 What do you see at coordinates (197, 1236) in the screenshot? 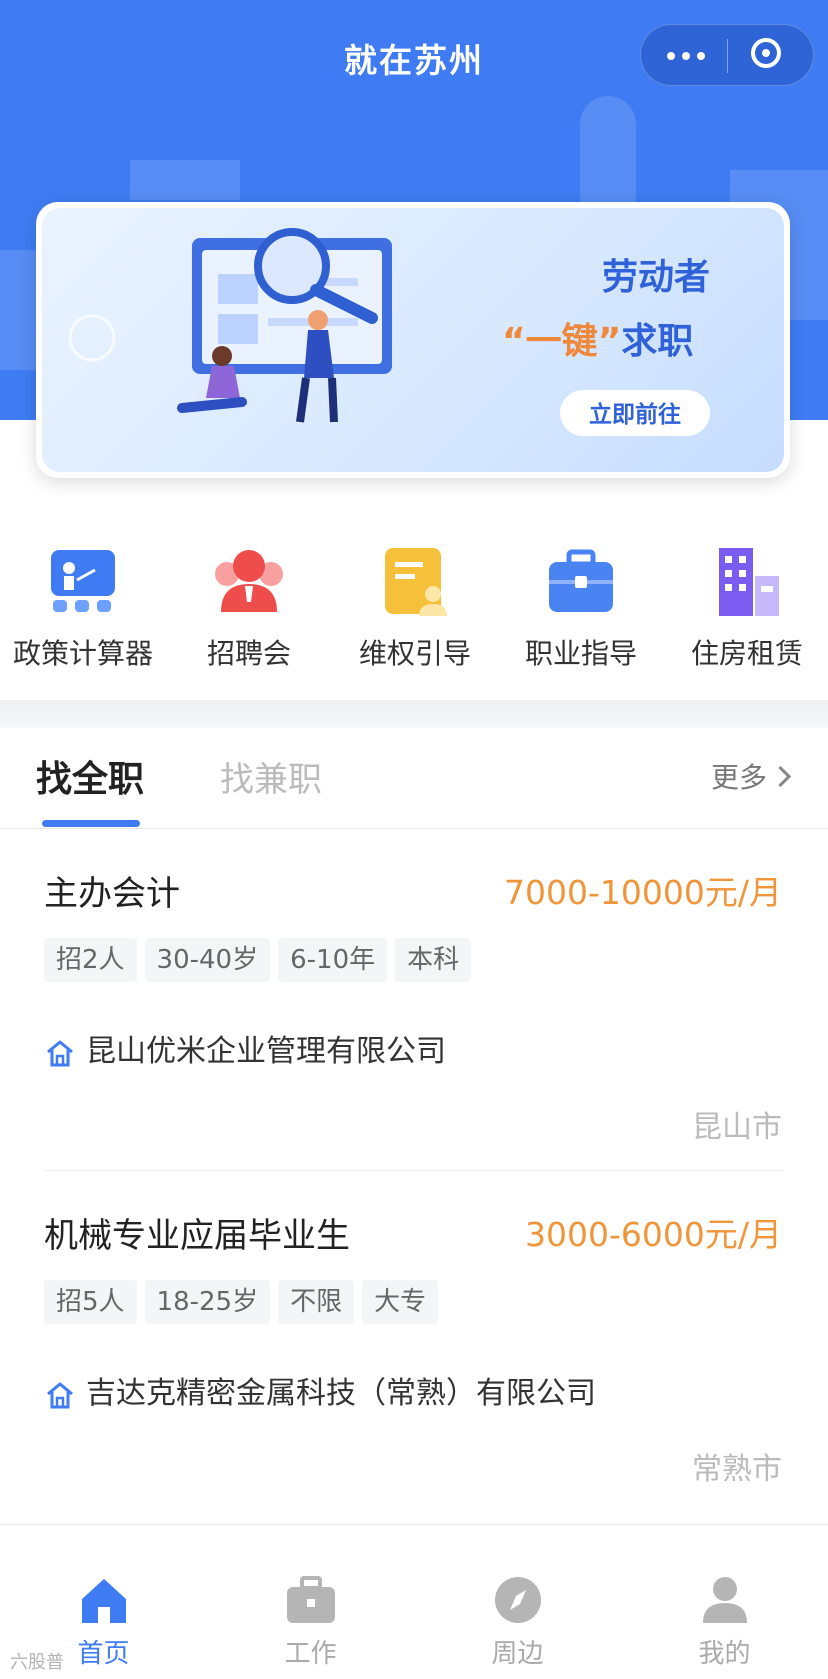
I see `job-title: 机械专业应届毕业生` at bounding box center [197, 1236].